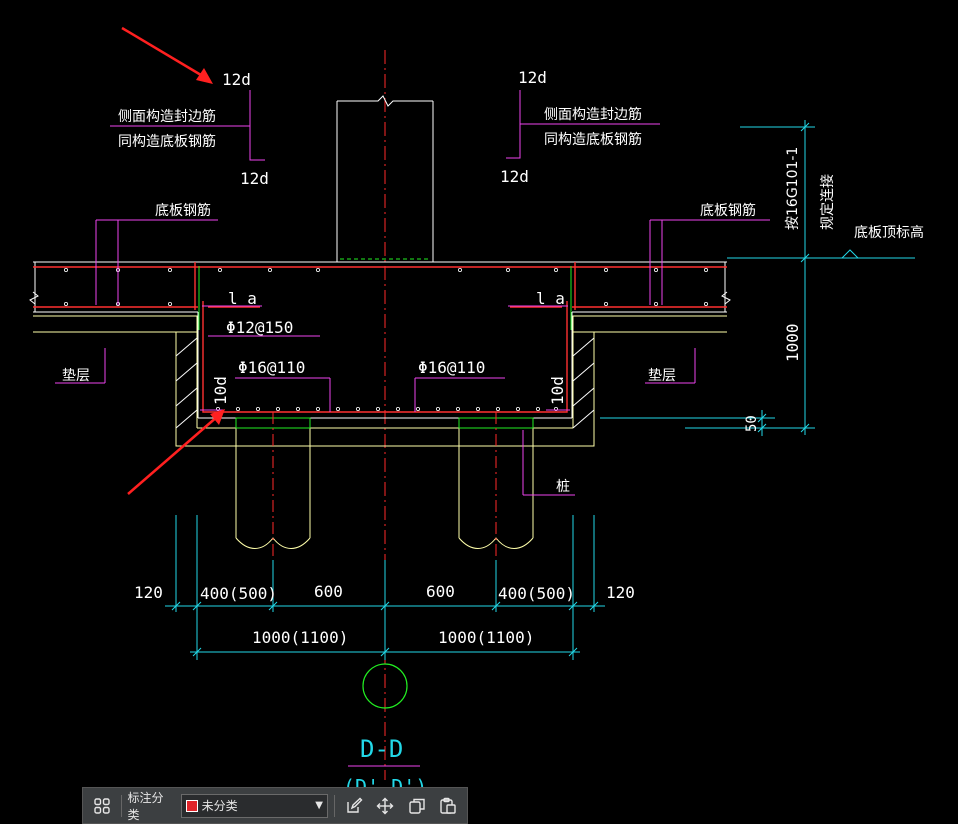 The width and height of the screenshot is (958, 824). What do you see at coordinates (167, 141) in the screenshot?
I see `label-side-bar-left-2: 同构造底板钢筋` at bounding box center [167, 141].